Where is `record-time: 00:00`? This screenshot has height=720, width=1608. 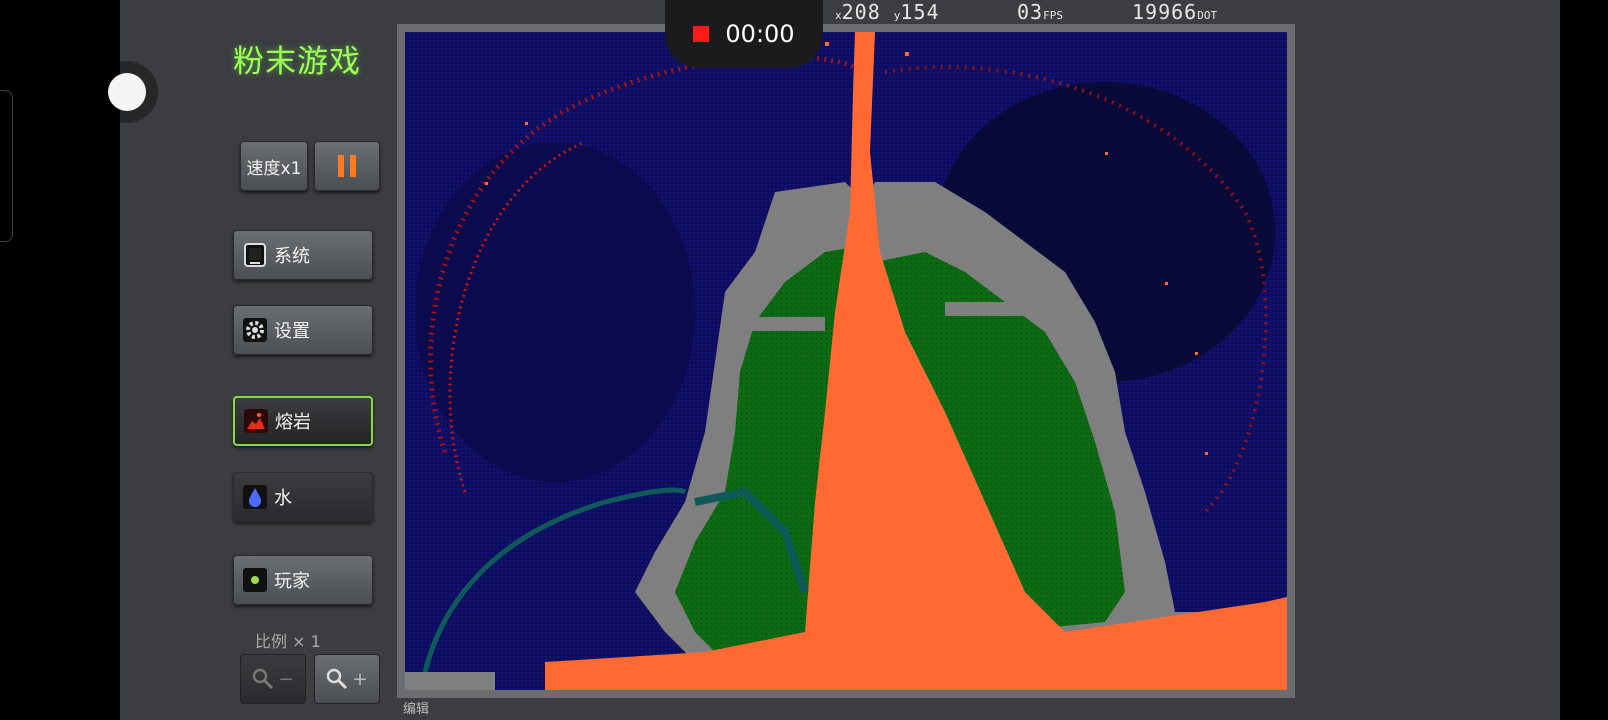 record-time: 00:00 is located at coordinates (760, 34).